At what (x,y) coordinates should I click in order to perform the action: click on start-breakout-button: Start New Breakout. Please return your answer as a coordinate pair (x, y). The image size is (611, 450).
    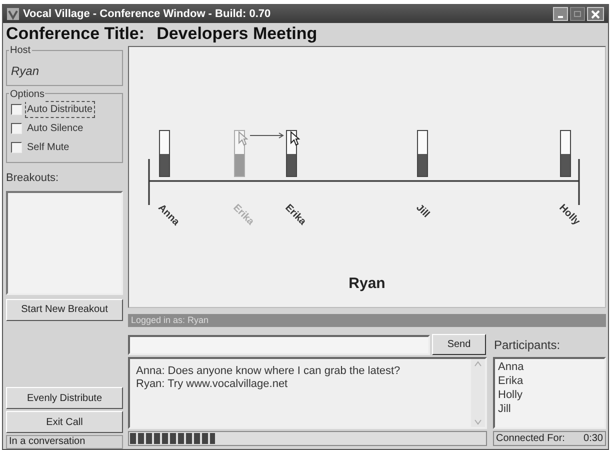
    Looking at the image, I should click on (64, 309).